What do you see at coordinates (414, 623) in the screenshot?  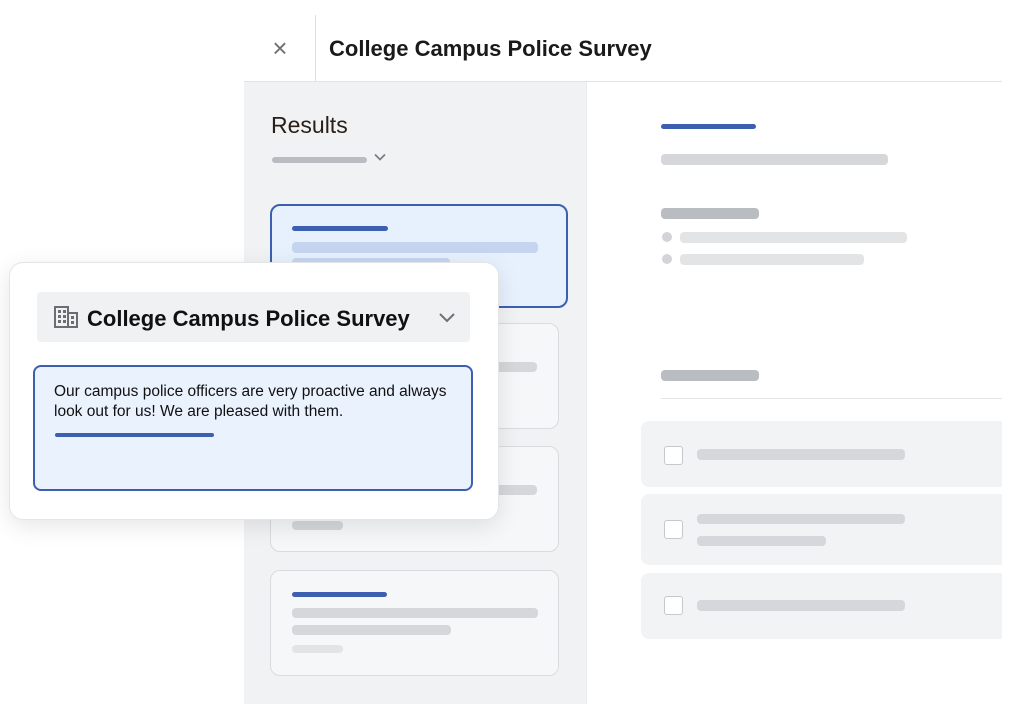 I see `result-card` at bounding box center [414, 623].